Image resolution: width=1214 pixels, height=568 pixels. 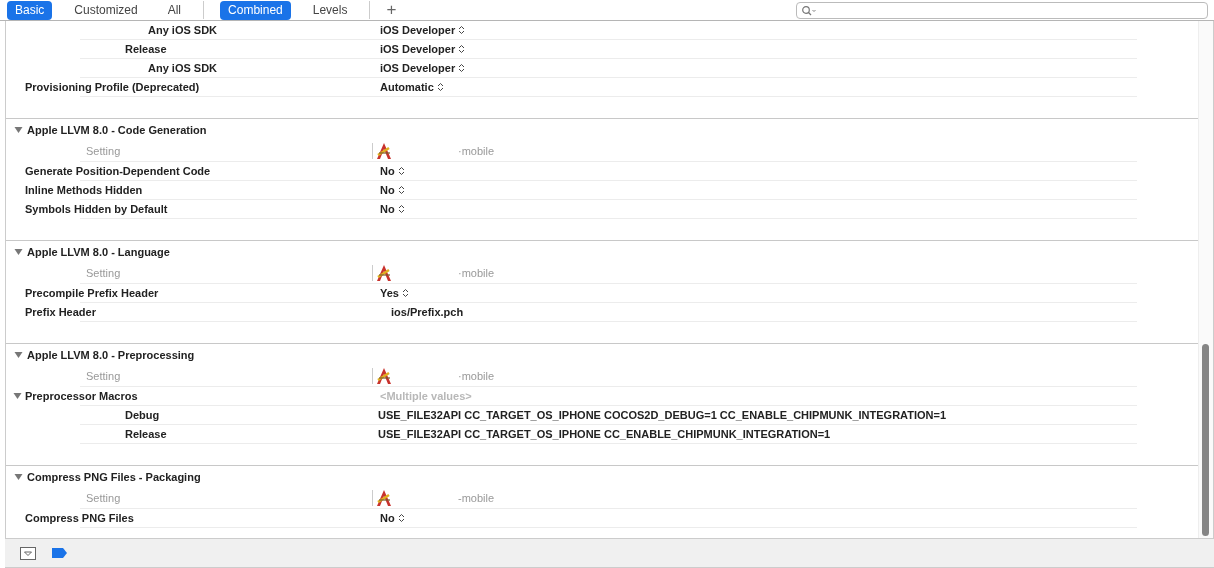 What do you see at coordinates (118, 171) in the screenshot?
I see `setting-name: Generate Position-Dependent Code` at bounding box center [118, 171].